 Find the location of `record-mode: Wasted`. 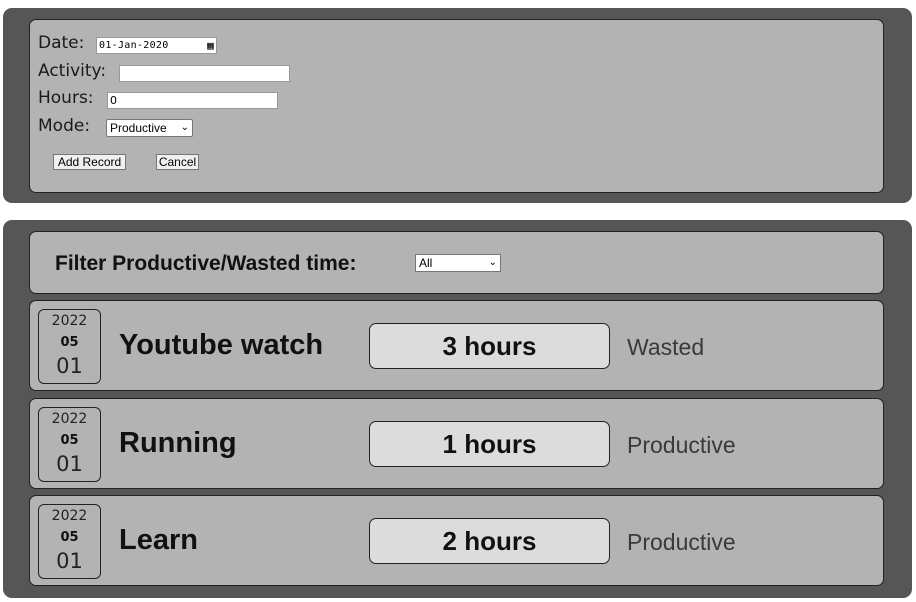

record-mode: Wasted is located at coordinates (666, 347).